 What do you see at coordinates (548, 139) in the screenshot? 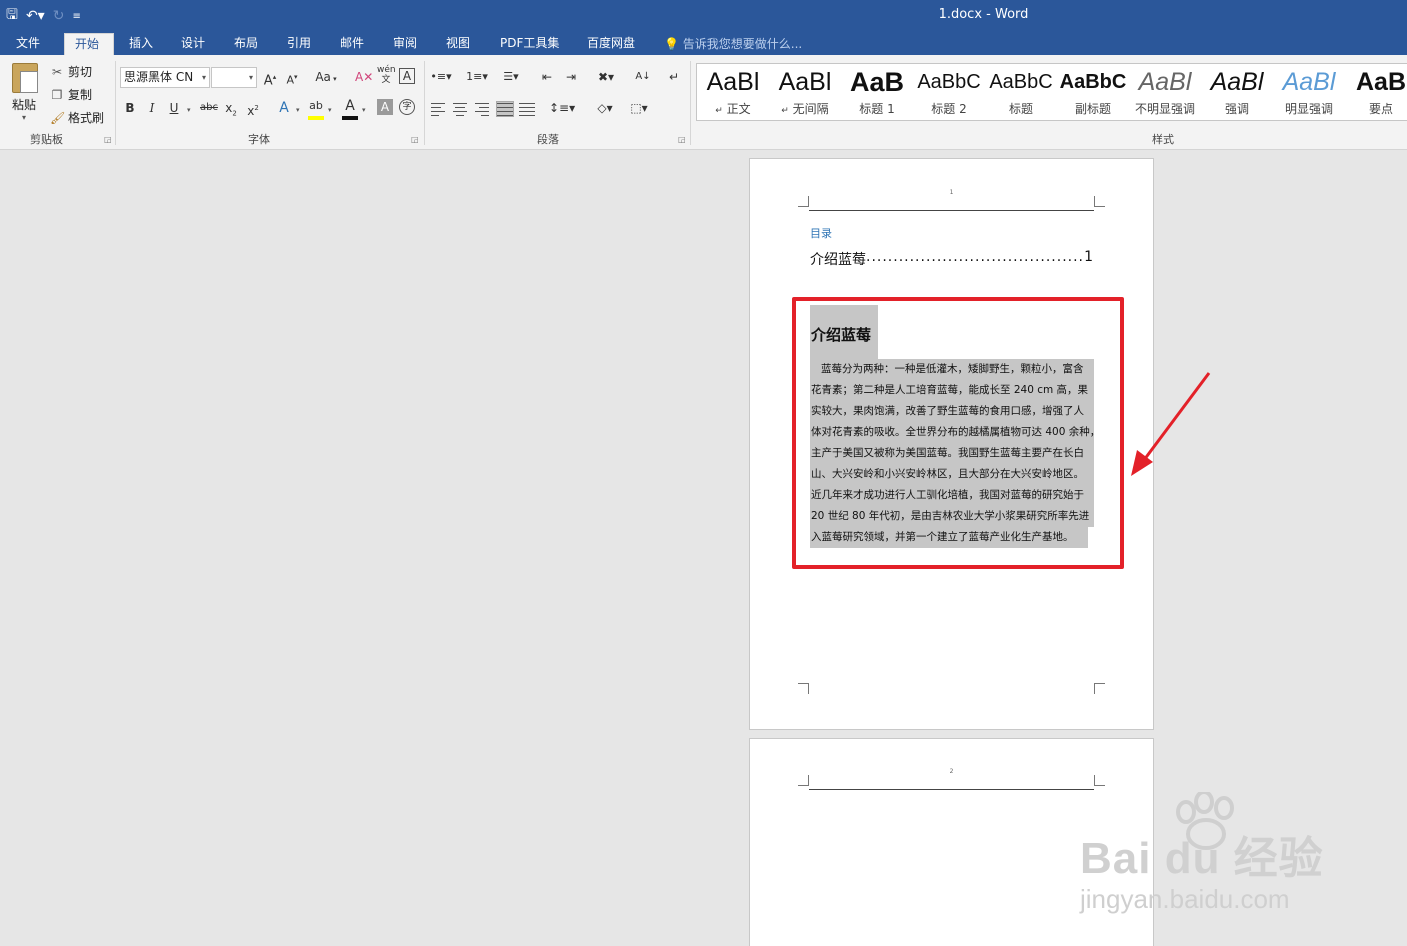
I see `paragraph-group-label: 段落` at bounding box center [548, 139].